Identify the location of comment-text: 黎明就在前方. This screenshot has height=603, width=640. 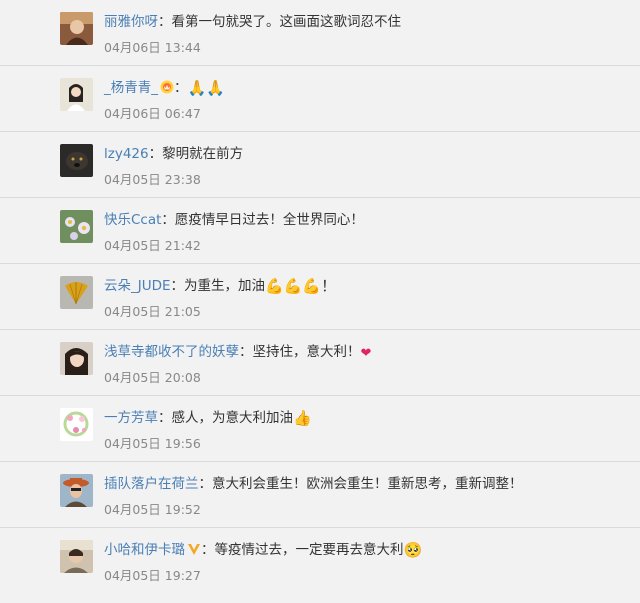
(203, 154).